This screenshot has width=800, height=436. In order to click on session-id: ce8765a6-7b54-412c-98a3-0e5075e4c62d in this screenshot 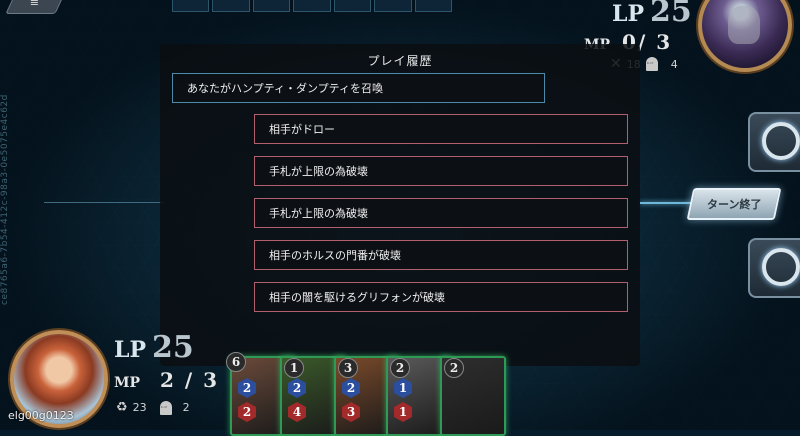, I will do `click(5, 199)`.